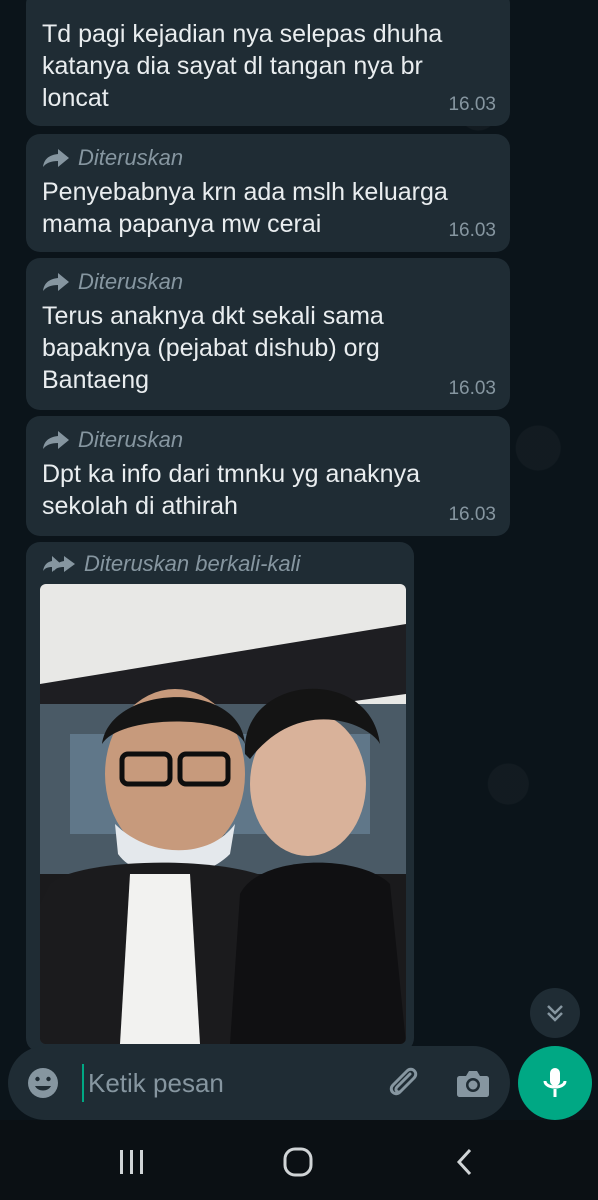 This screenshot has width=598, height=1200. I want to click on system-navigation-bar, so click(299, 1162).